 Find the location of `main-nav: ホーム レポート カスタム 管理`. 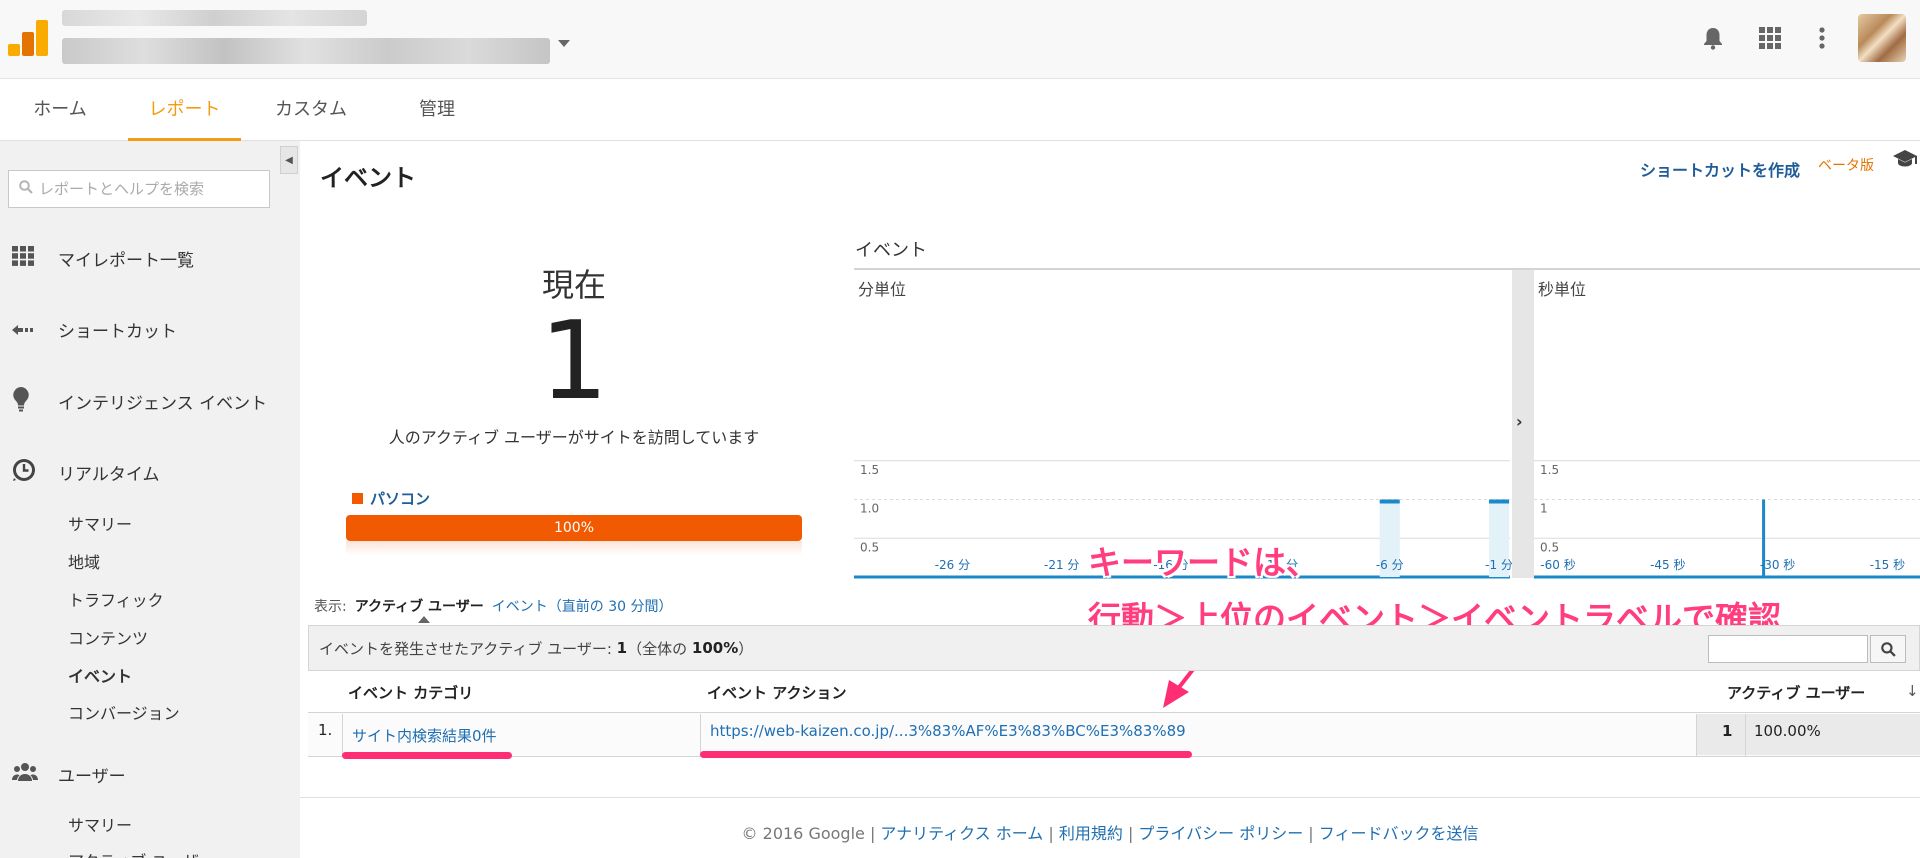

main-nav: ホーム レポート カスタム 管理 is located at coordinates (960, 110).